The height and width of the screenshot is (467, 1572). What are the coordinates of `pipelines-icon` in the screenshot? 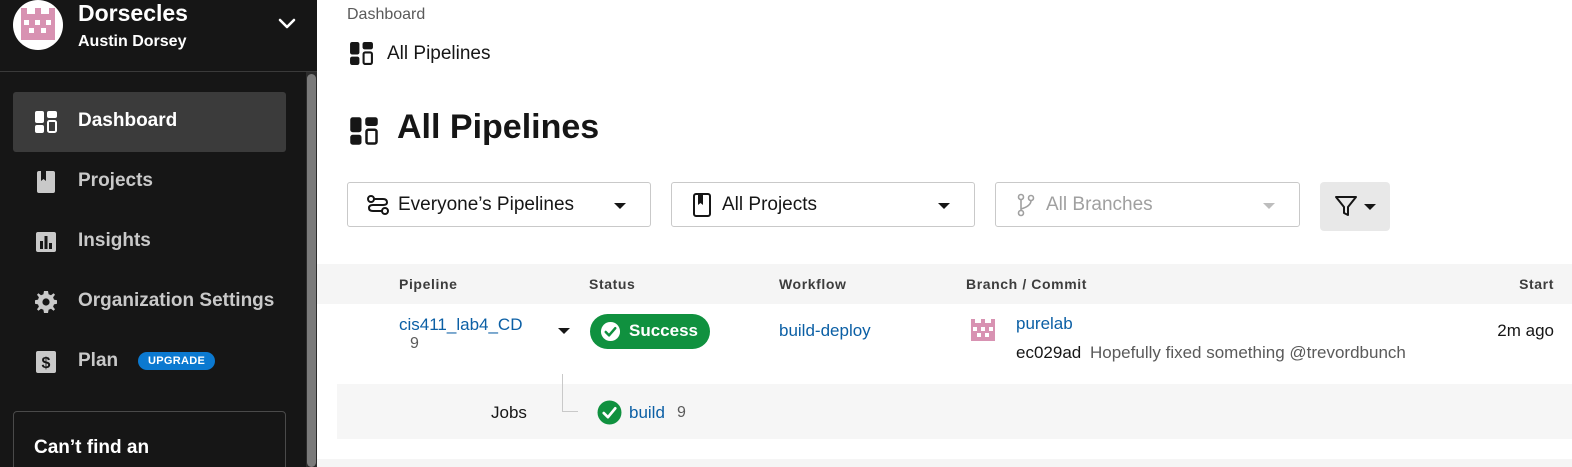 It's located at (378, 205).